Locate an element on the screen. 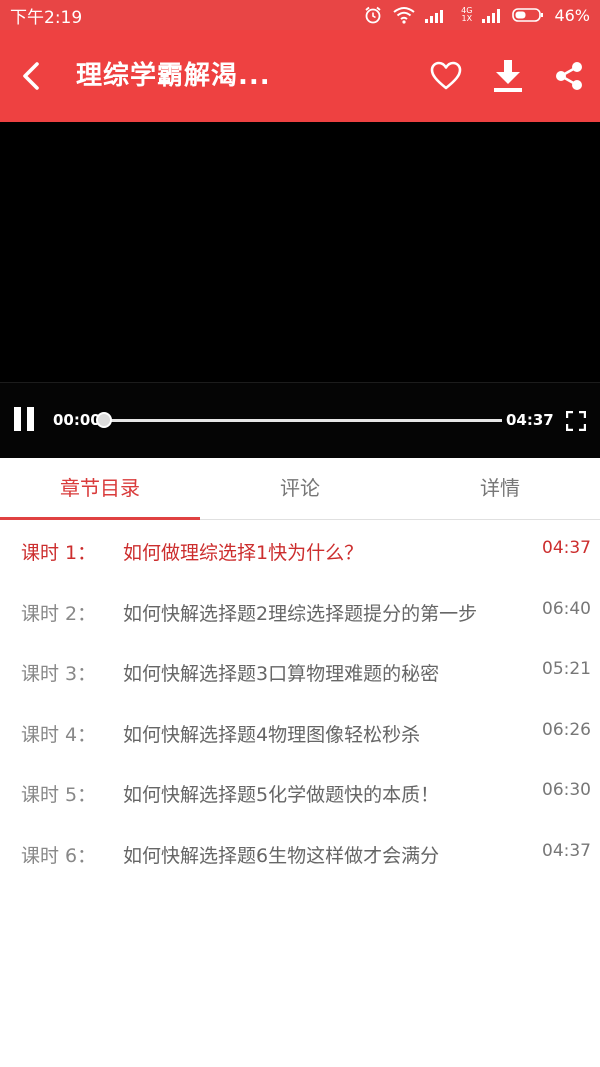 The image size is (600, 1067). lesson-item: 课时 2： 如何快解选择题2理综选择题提分的第一步 06:40 is located at coordinates (300, 611).